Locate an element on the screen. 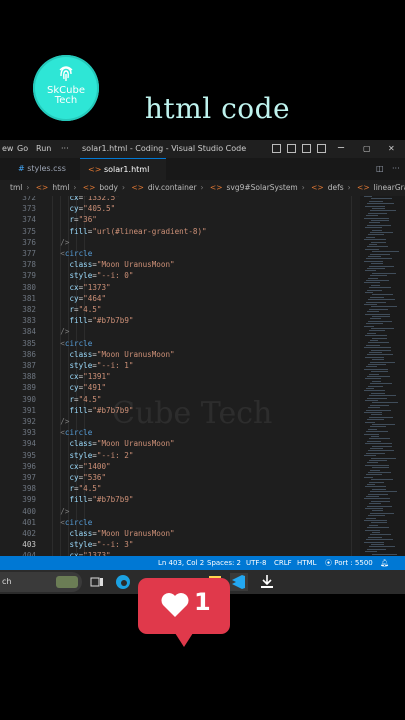 This screenshot has height=720, width=405. toggle-panel-icon is located at coordinates (291, 148).